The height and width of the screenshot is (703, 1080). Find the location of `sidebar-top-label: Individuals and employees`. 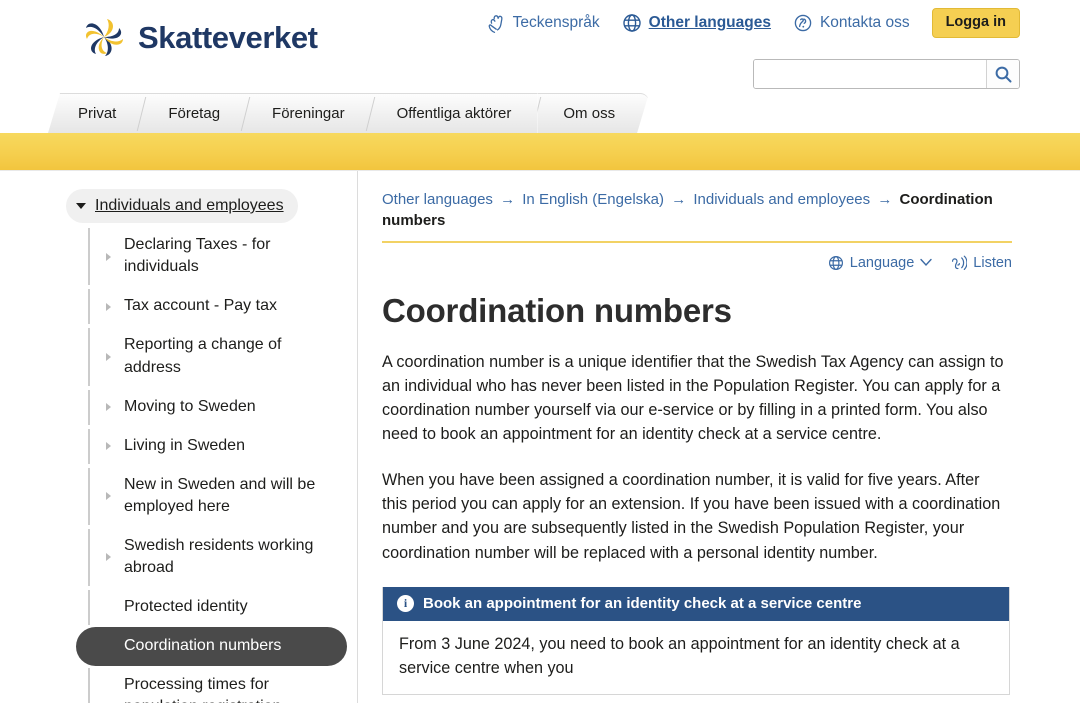

sidebar-top-label: Individuals and employees is located at coordinates (189, 205).